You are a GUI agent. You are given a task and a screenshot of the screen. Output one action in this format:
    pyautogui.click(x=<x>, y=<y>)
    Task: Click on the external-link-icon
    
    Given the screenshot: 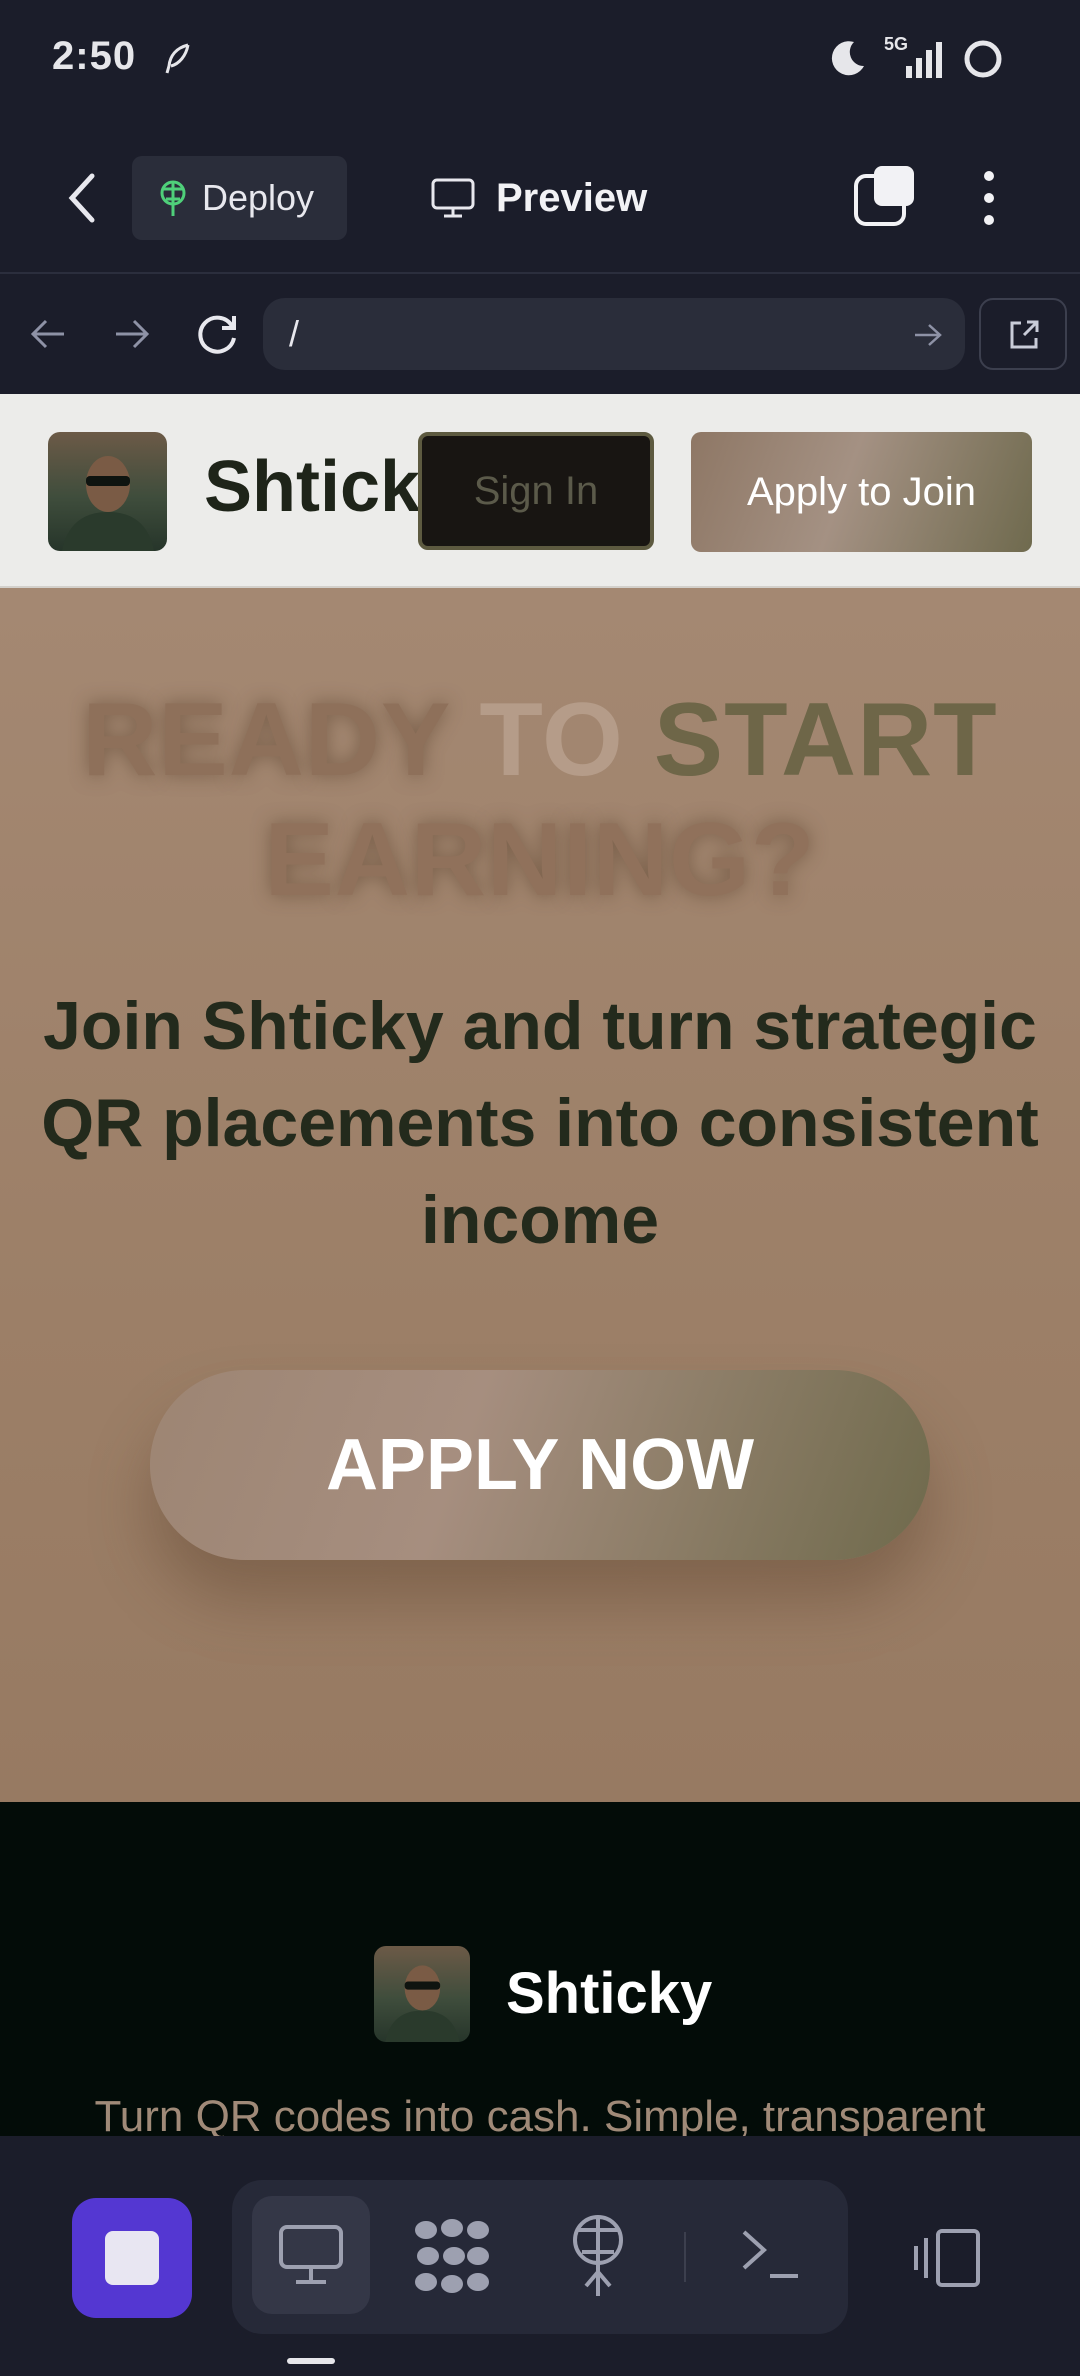 What is the action you would take?
    pyautogui.click(x=1024, y=334)
    